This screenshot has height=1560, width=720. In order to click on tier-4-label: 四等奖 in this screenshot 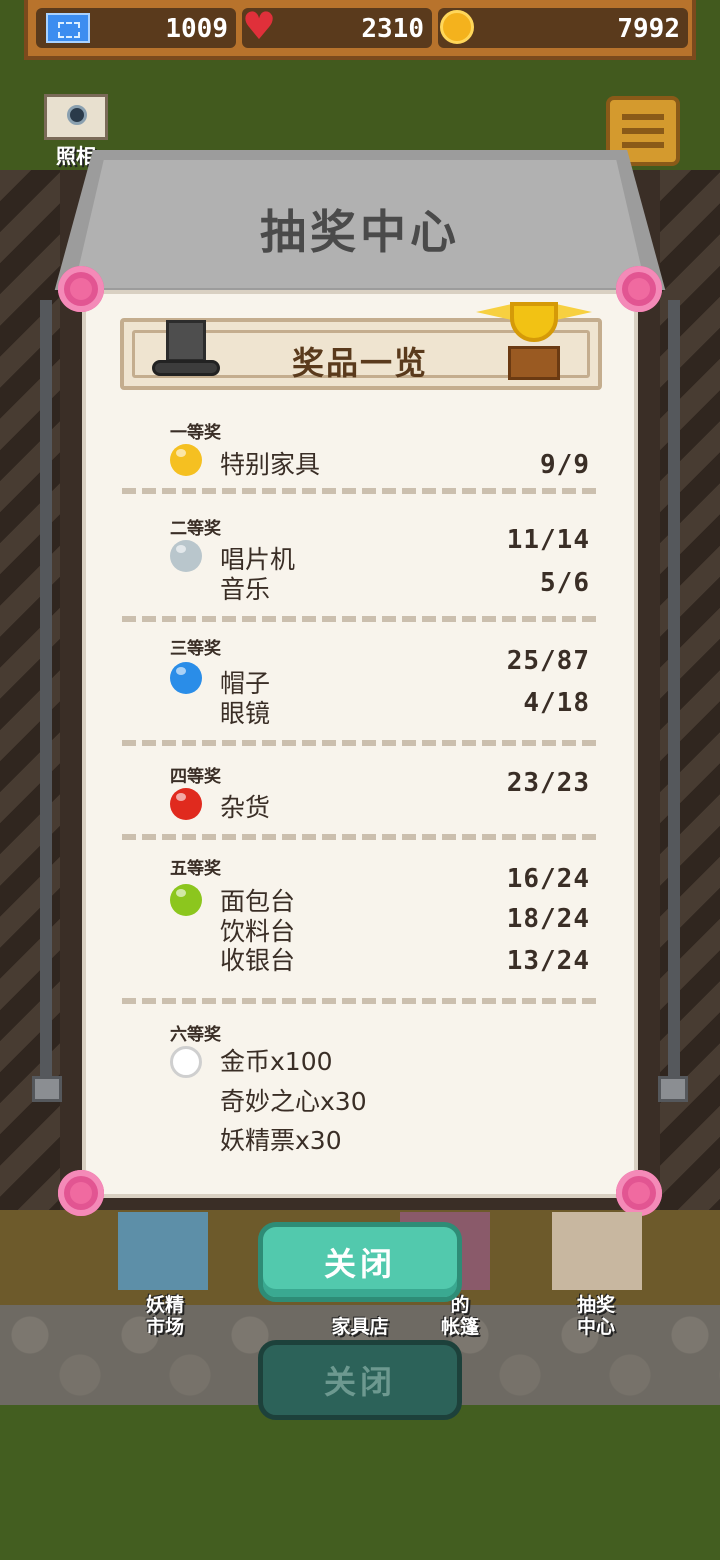, I will do `click(195, 777)`.